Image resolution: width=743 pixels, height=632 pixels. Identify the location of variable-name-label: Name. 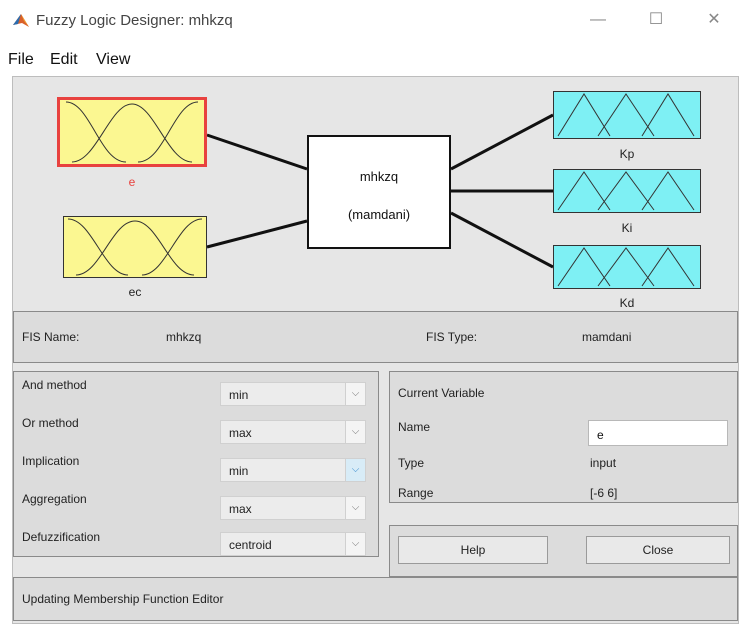
(414, 427).